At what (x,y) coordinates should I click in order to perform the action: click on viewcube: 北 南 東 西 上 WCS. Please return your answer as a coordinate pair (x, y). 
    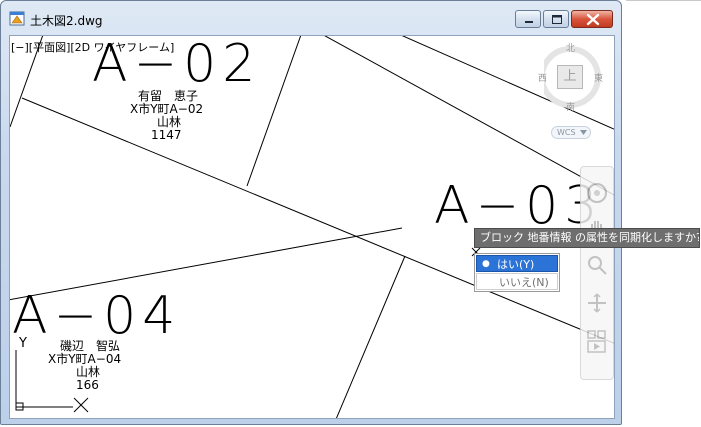
    Looking at the image, I should click on (576, 90).